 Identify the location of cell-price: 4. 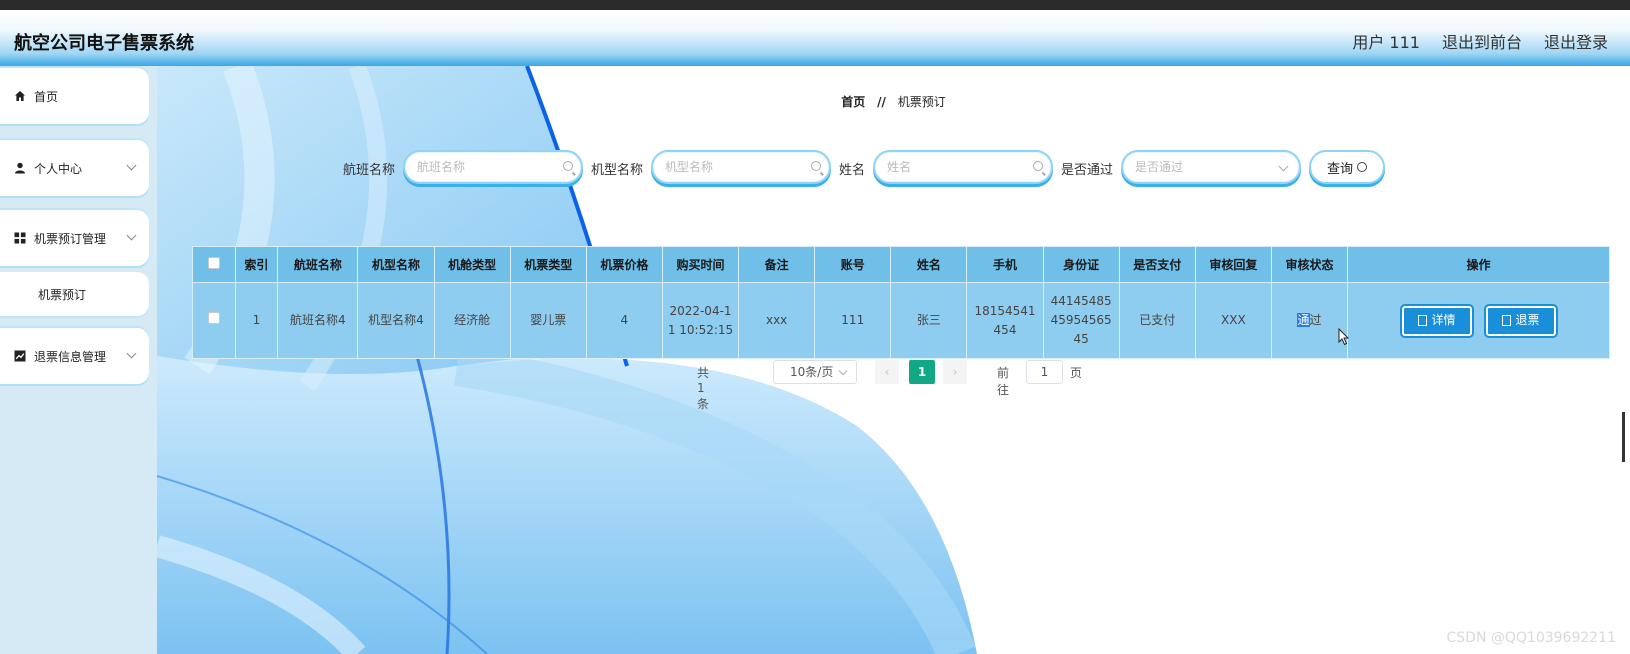
(624, 320).